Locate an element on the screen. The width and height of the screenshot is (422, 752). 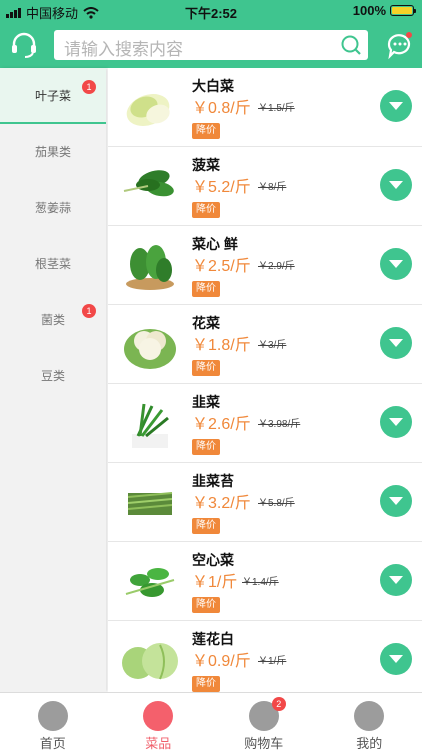
cabbage-image is located at coordinates (150, 107).